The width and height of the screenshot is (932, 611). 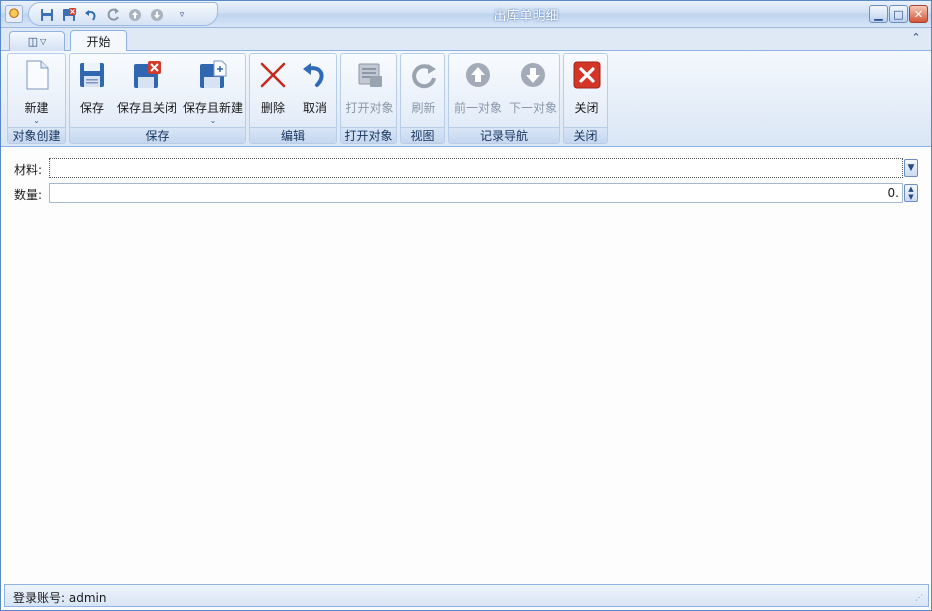 I want to click on close-label: 关闭, so click(x=586, y=108).